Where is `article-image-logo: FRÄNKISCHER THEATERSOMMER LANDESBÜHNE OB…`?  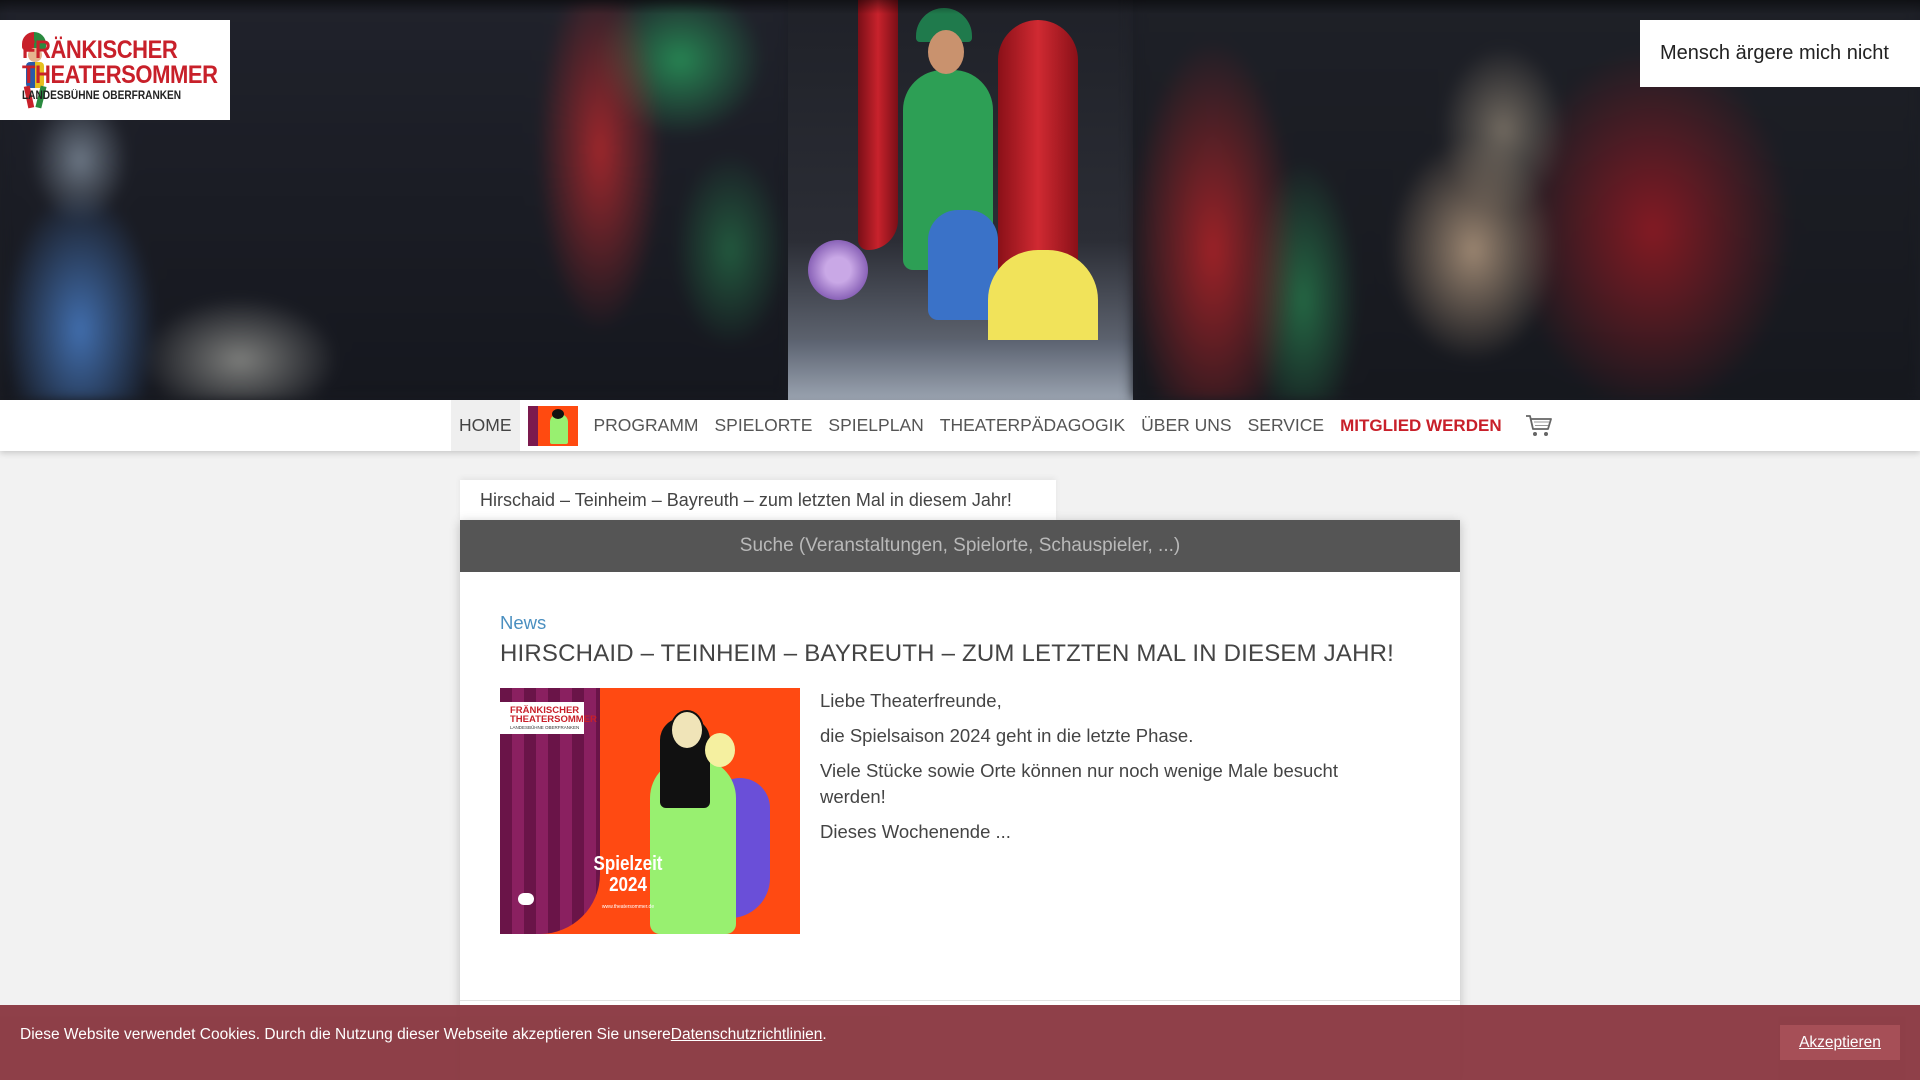
article-image-logo: FRÄNKISCHER THEATERSOMMER LANDESBÜHNE OB… is located at coordinates (548, 718).